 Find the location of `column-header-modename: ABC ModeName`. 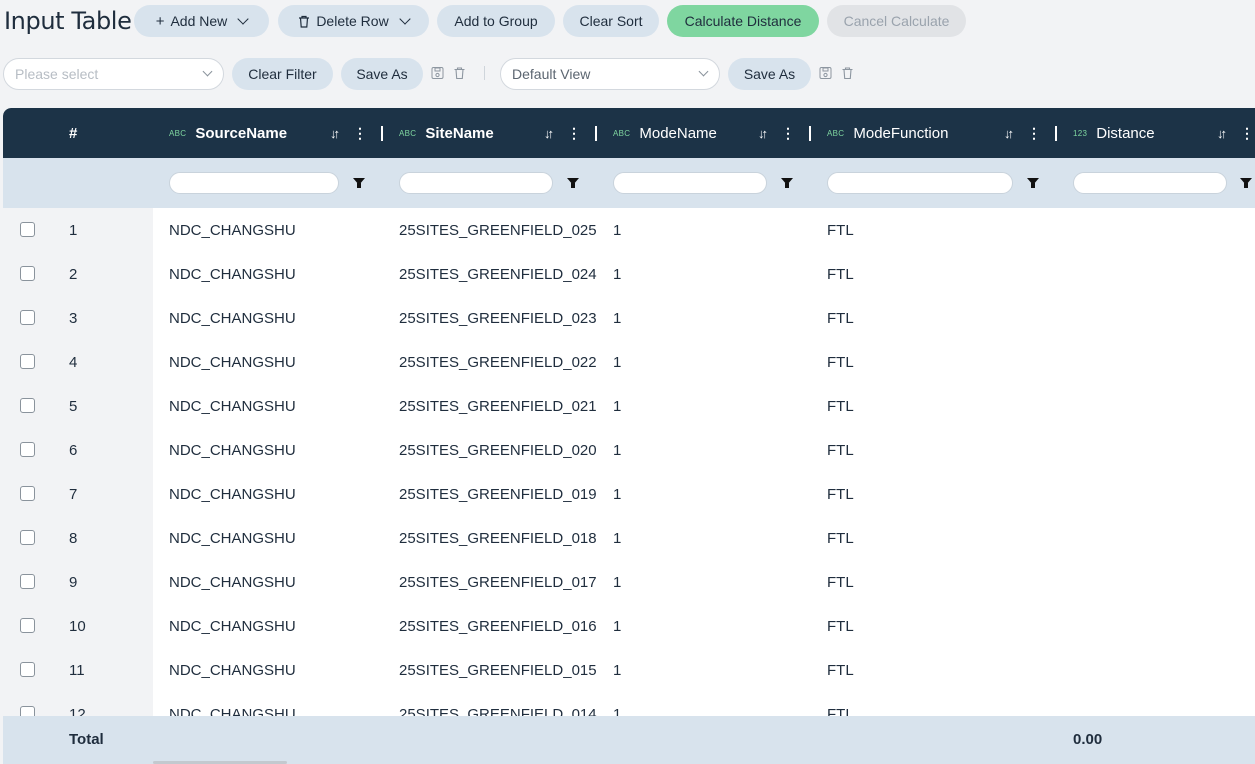

column-header-modename: ABC ModeName is located at coordinates (665, 133).